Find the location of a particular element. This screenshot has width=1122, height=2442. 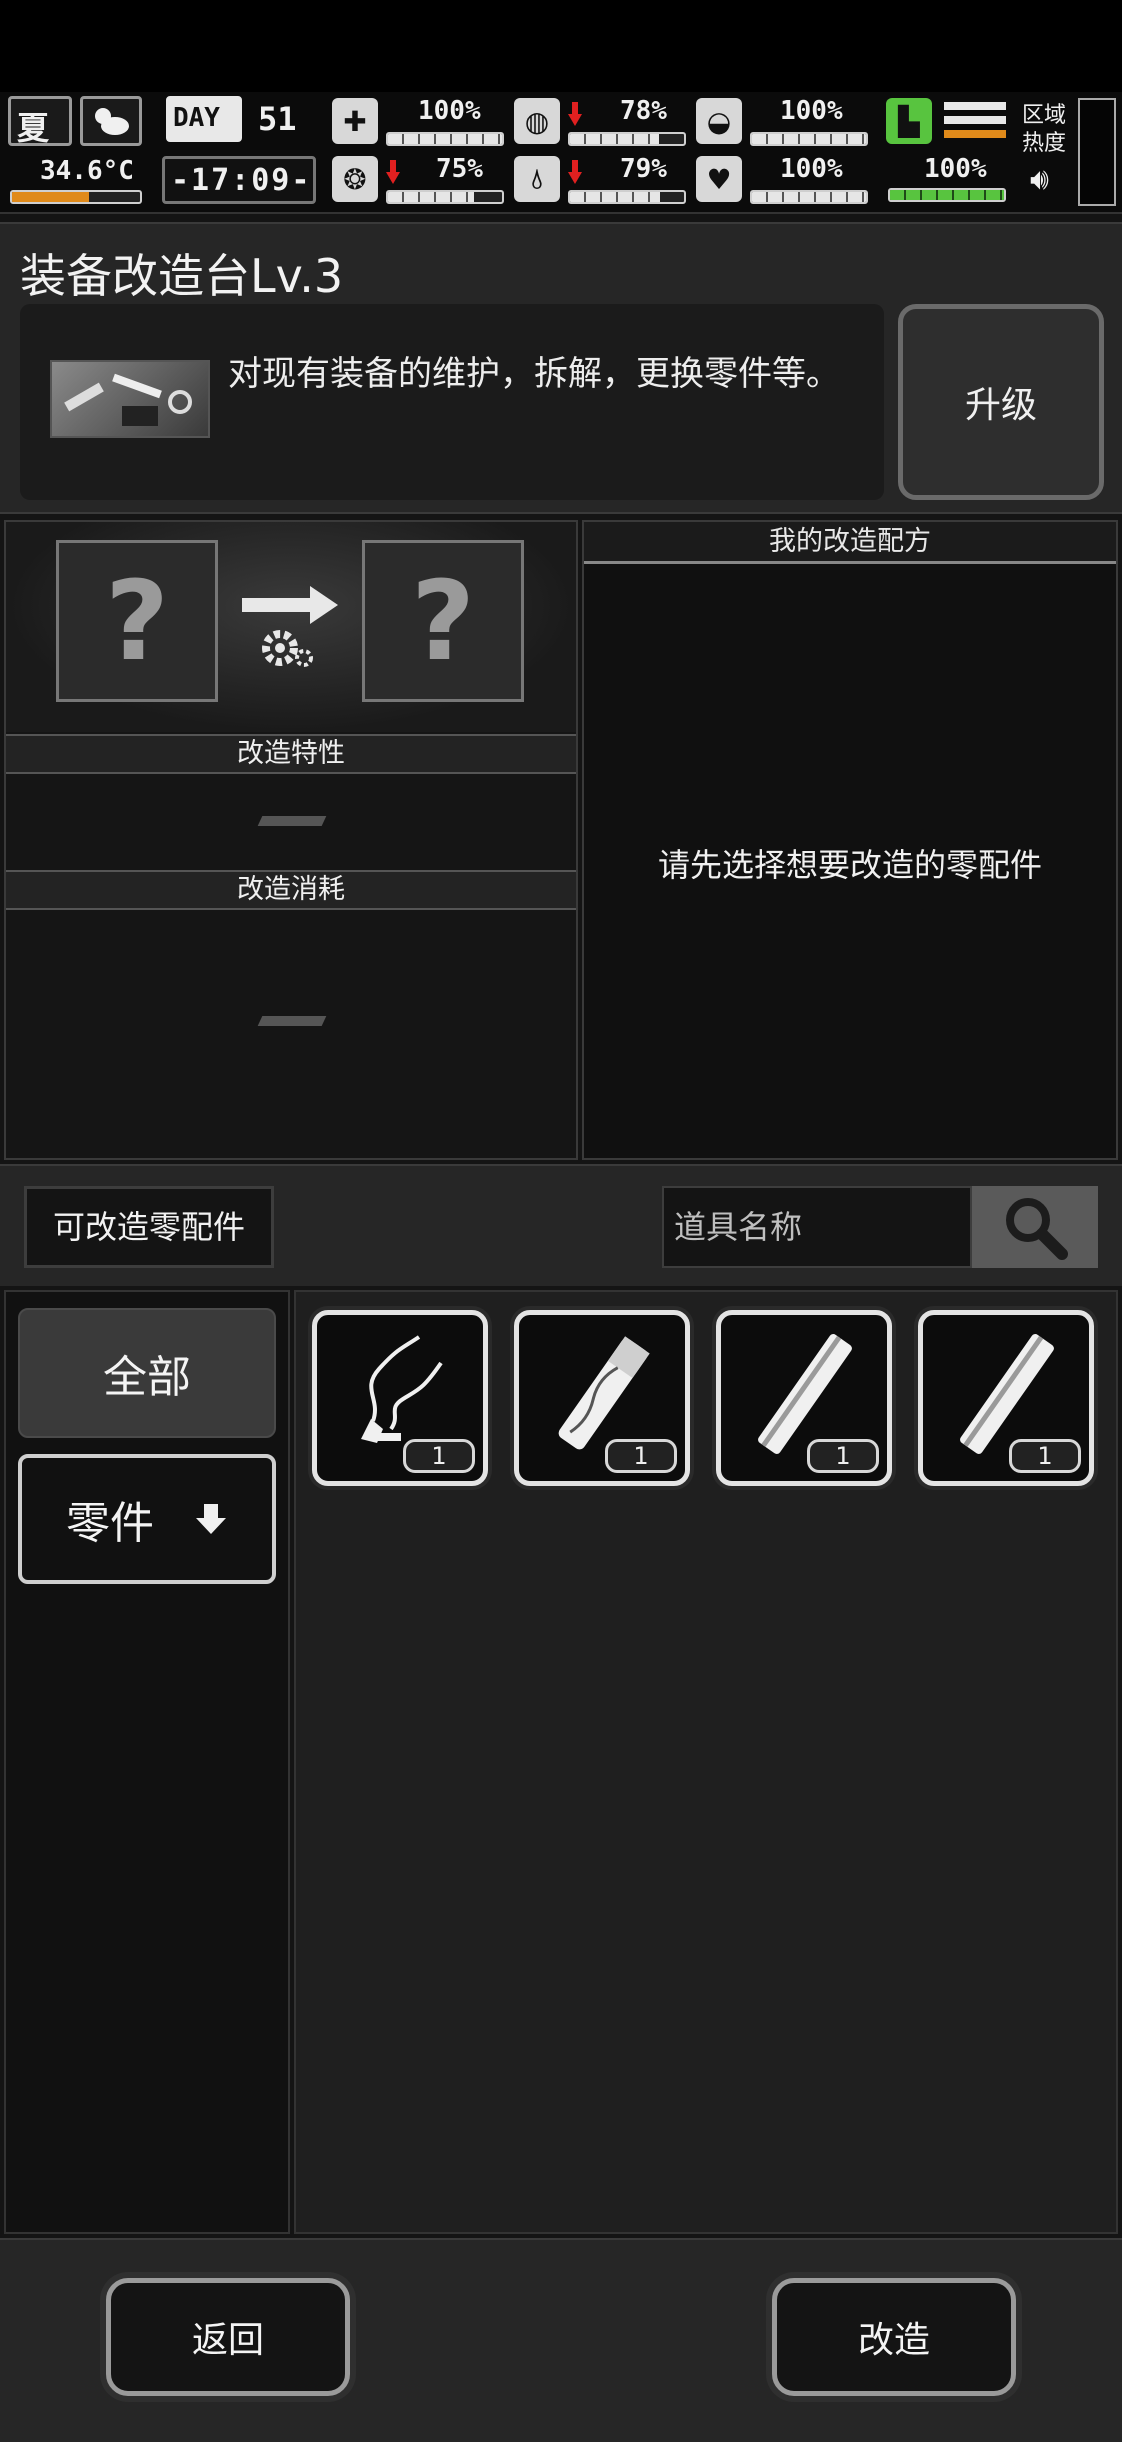

stat-hunger-value: 78% is located at coordinates (643, 111).